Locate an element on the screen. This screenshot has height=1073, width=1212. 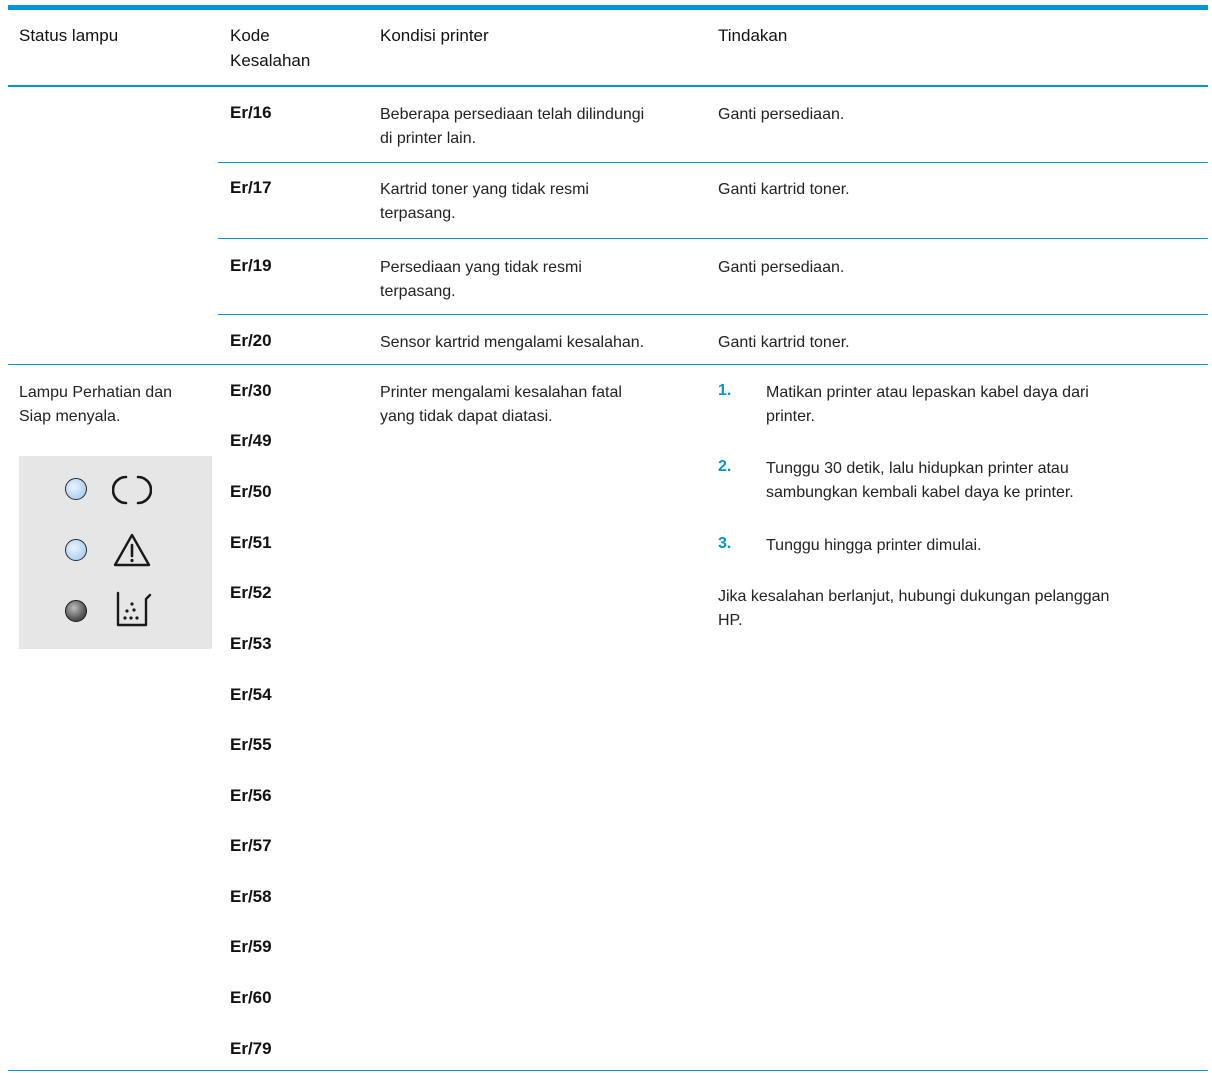
ready-power-icon is located at coordinates (132, 490).